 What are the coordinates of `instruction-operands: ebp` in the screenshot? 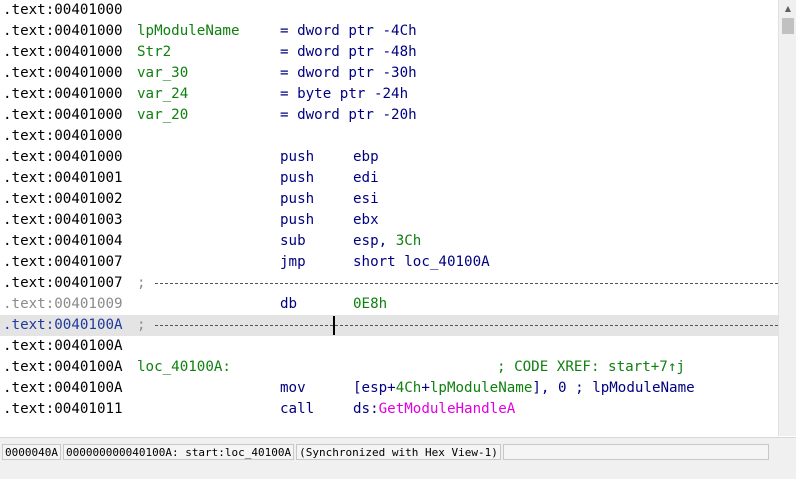 It's located at (366, 157).